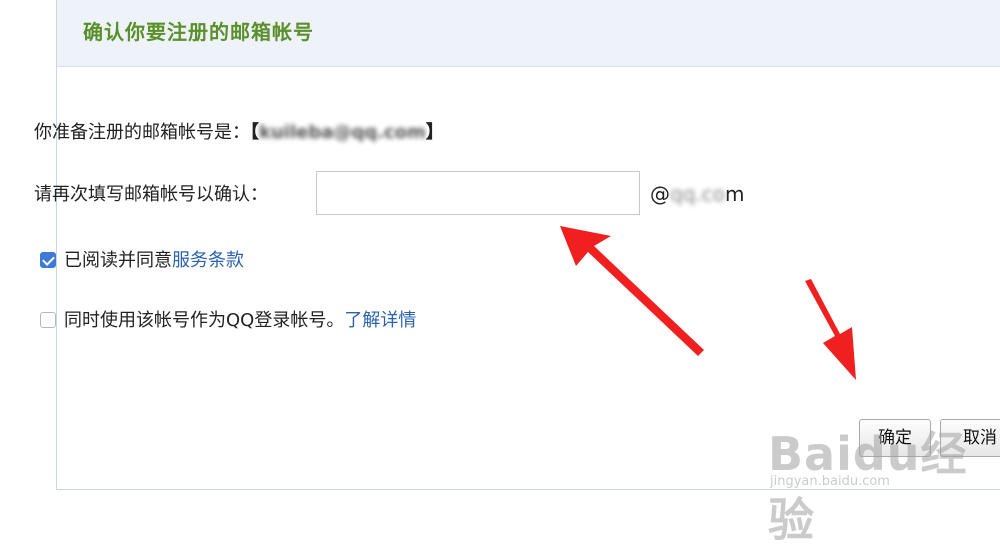 The height and width of the screenshot is (550, 1000). I want to click on domain-end: m, so click(734, 194).